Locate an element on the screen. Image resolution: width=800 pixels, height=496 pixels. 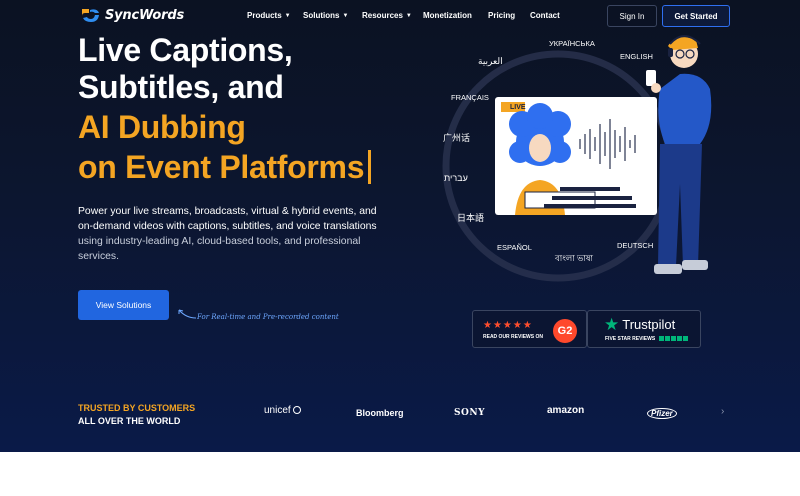
nav-resources: Resources ▼ is located at coordinates (392, 15).